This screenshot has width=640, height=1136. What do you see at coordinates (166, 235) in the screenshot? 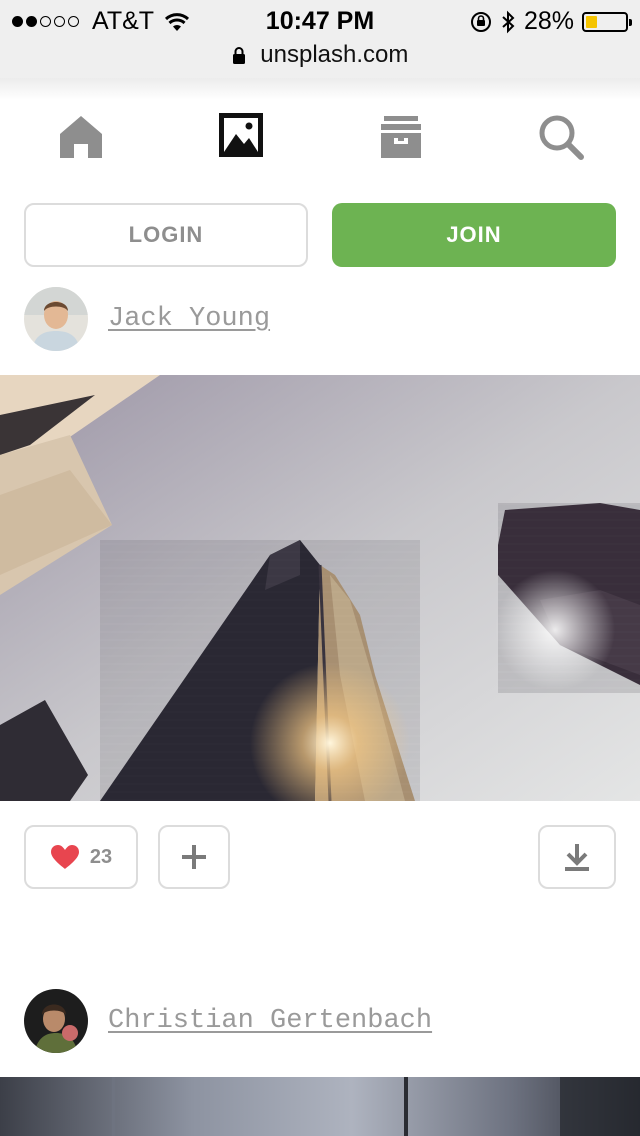
I see `login-button: LOGIN` at bounding box center [166, 235].